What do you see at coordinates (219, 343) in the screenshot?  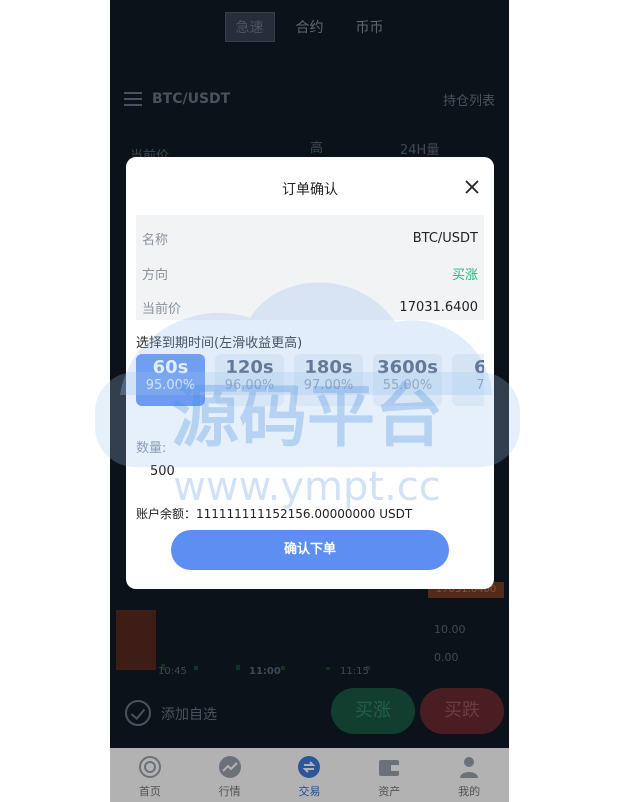 I see `expiry-title: 选择到期时间(左滑收益更高)` at bounding box center [219, 343].